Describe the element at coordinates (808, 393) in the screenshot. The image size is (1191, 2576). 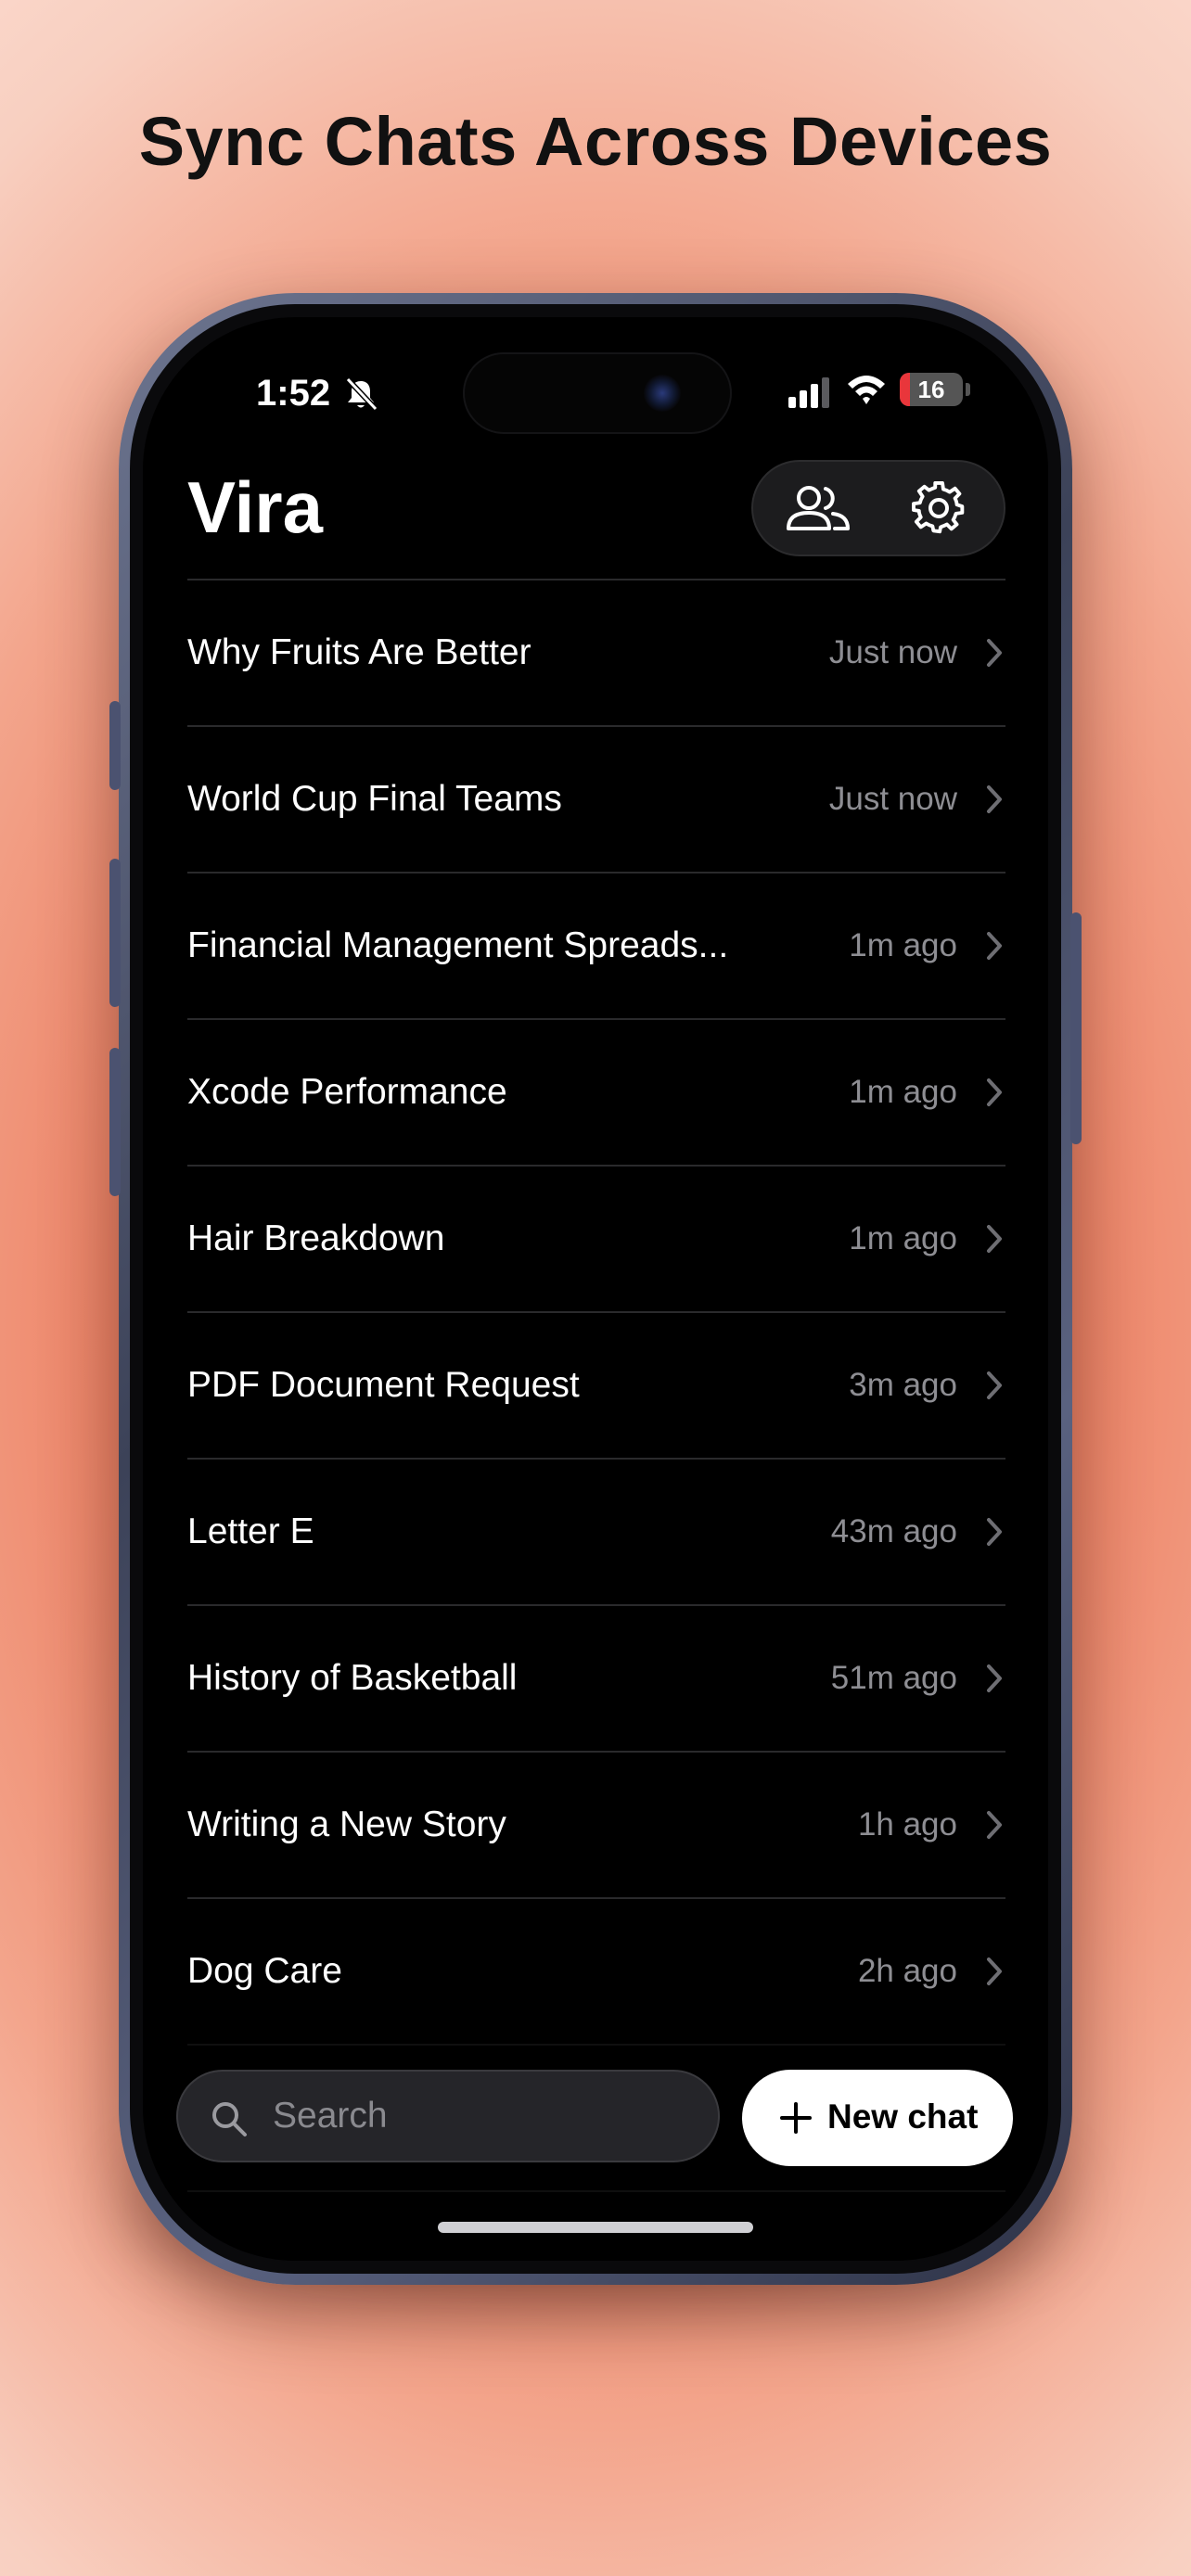
I see `cellular-signal-icon` at that location.